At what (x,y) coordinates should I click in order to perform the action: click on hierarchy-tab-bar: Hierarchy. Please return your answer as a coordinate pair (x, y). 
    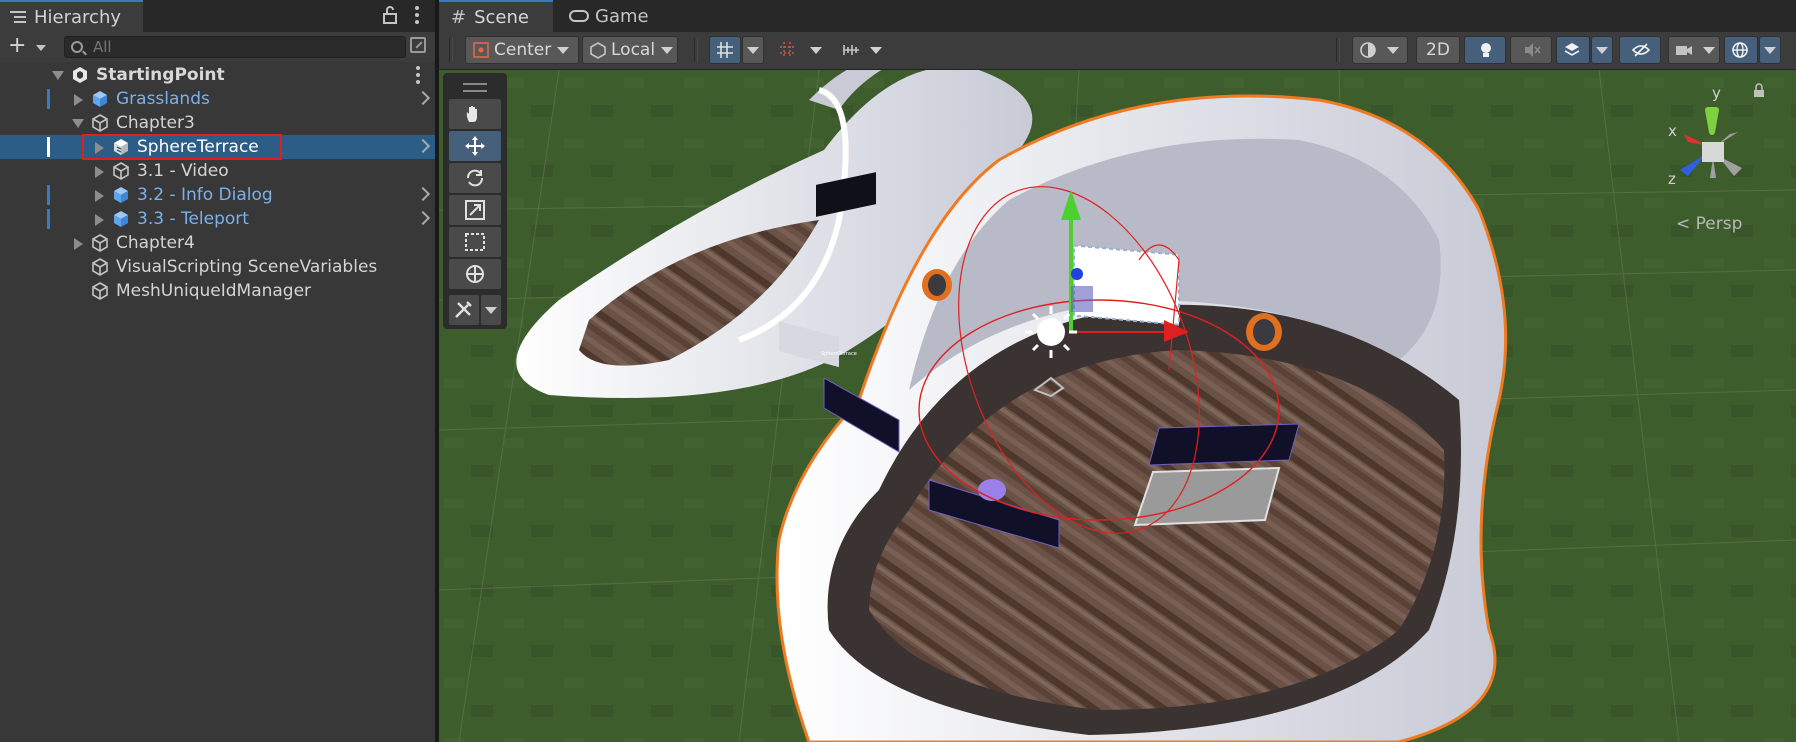
    Looking at the image, I should click on (217, 16).